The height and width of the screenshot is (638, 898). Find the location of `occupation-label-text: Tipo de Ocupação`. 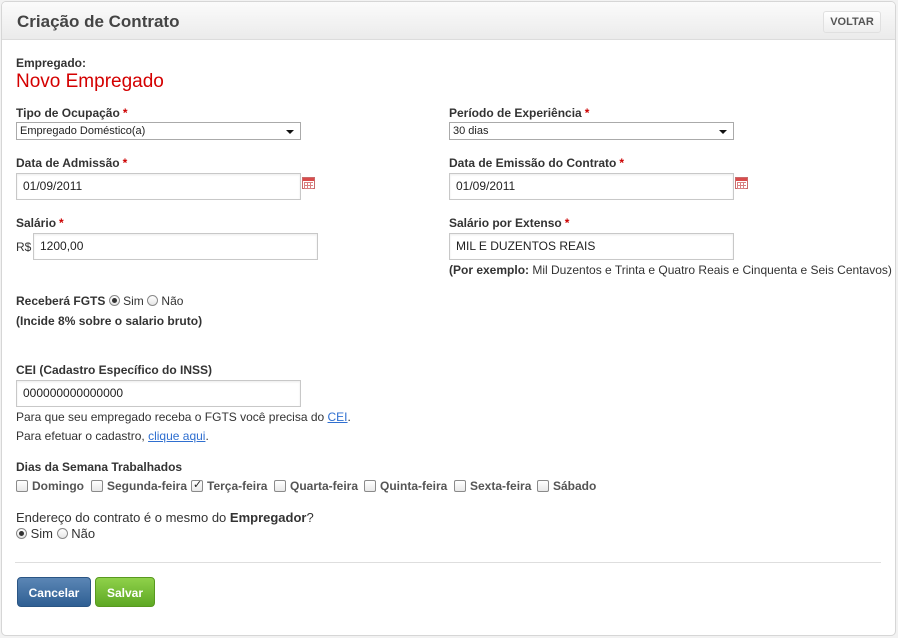

occupation-label-text: Tipo de Ocupação is located at coordinates (68, 113).